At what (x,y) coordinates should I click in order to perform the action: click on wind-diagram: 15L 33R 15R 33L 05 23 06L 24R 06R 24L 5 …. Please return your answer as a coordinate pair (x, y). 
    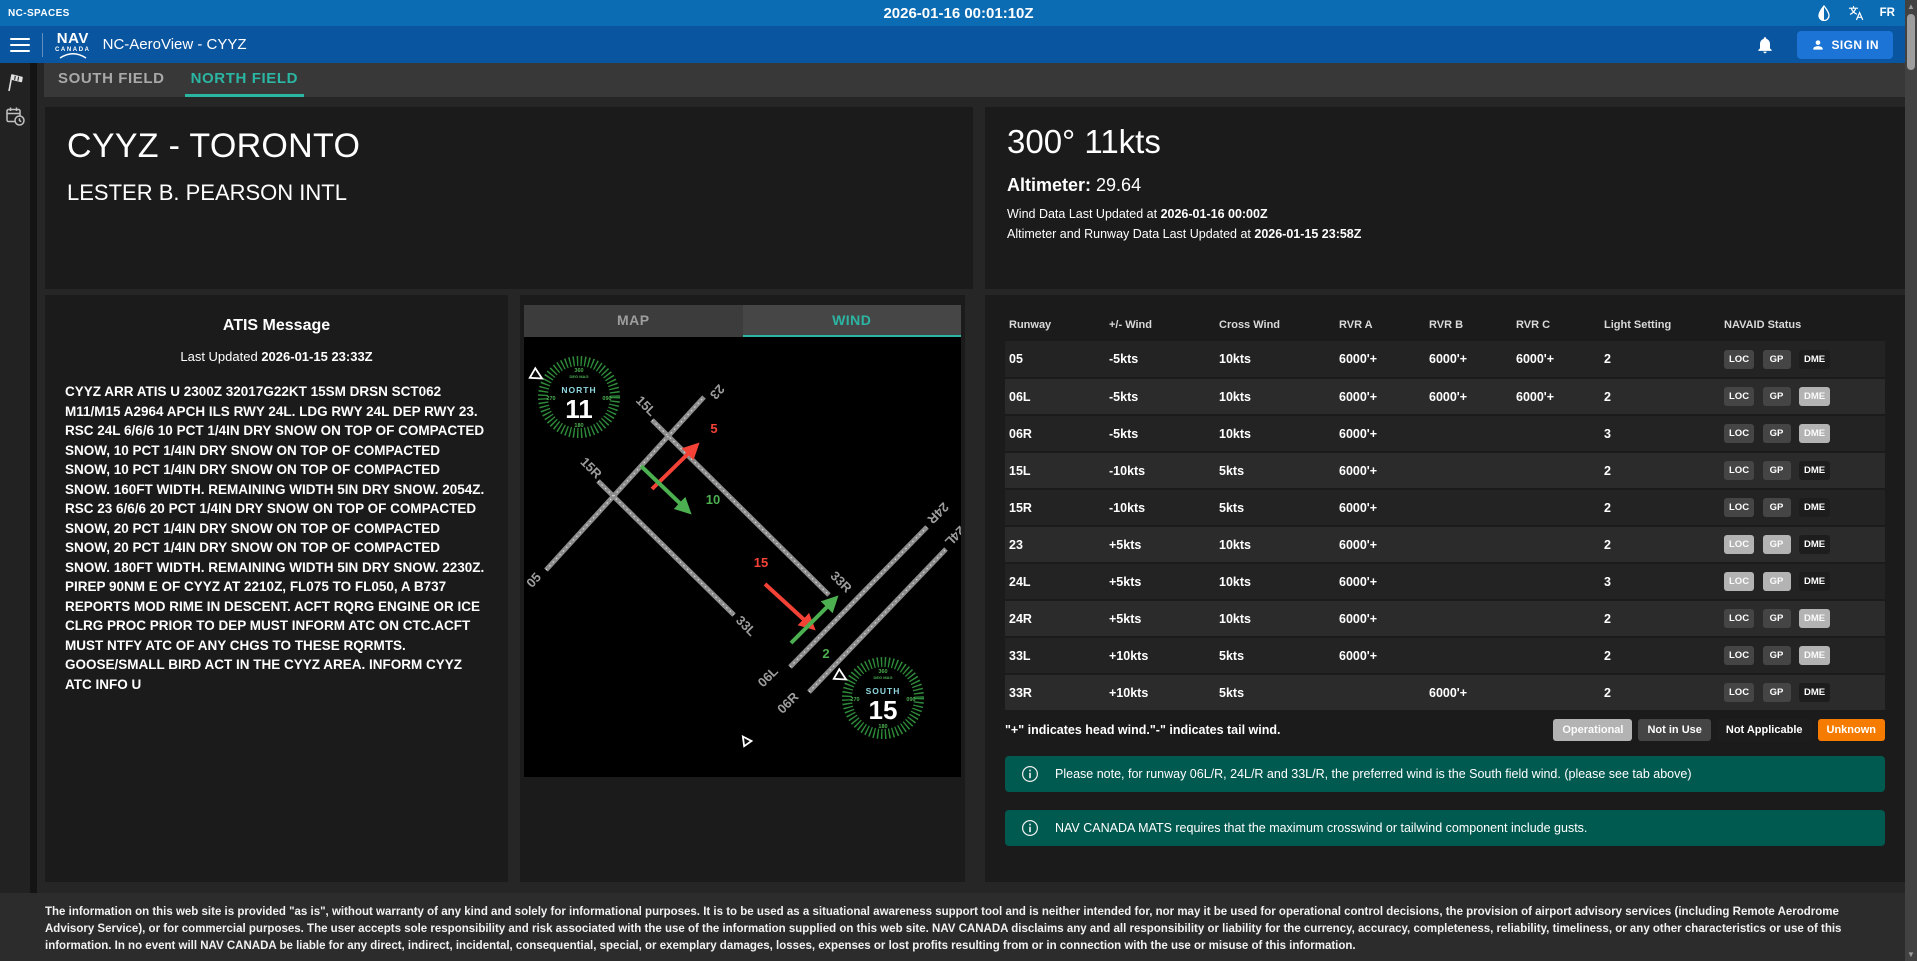
    Looking at the image, I should click on (742, 557).